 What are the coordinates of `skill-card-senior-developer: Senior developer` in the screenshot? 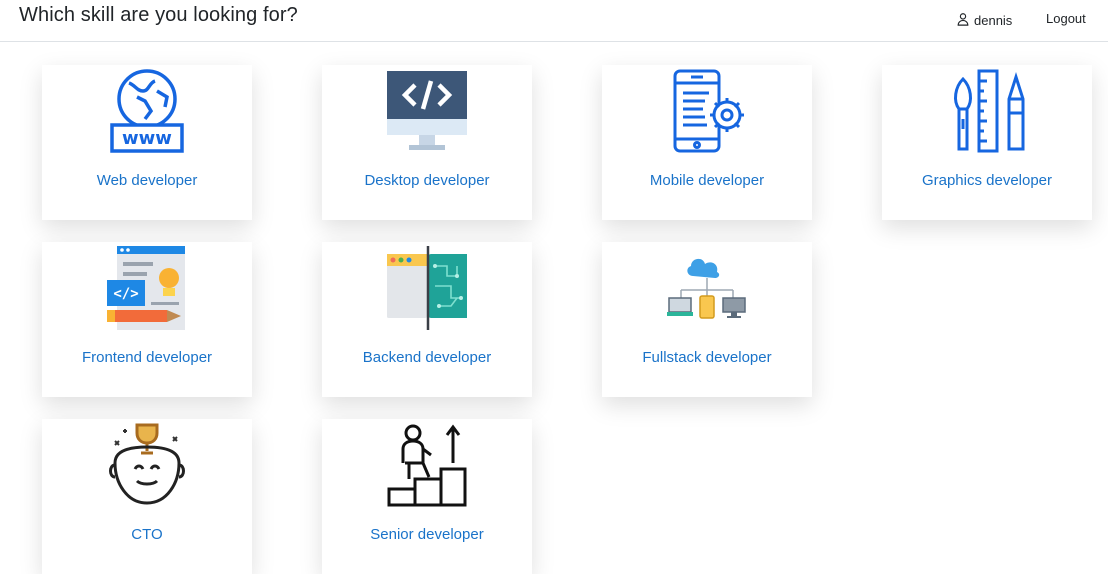 It's located at (427, 496).